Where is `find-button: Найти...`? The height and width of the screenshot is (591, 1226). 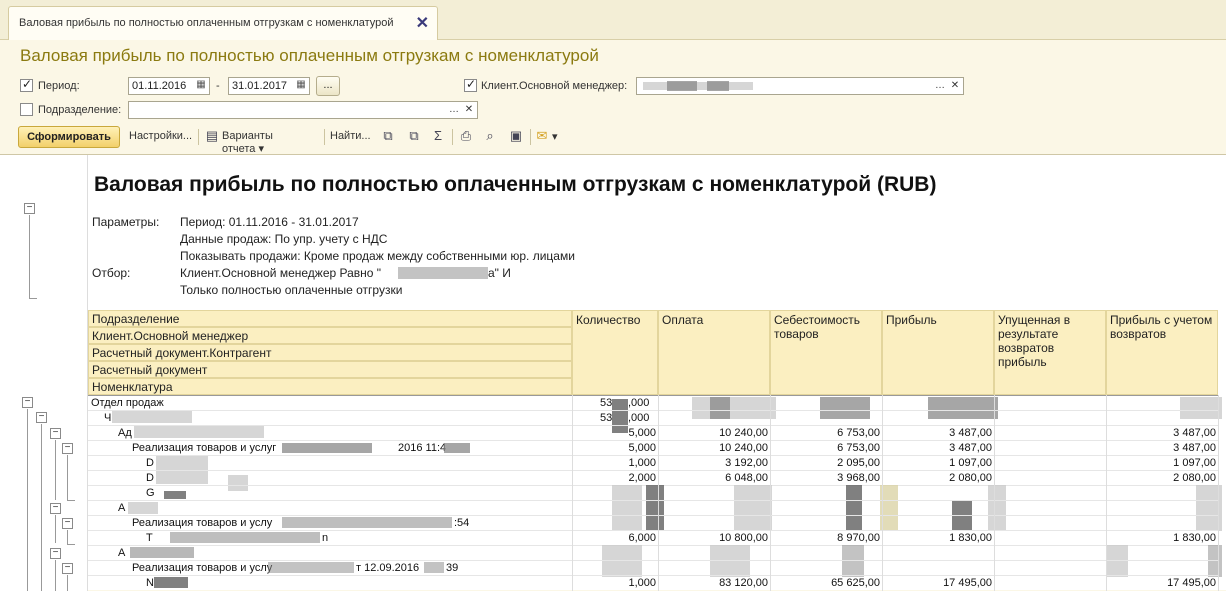 find-button: Найти... is located at coordinates (350, 136).